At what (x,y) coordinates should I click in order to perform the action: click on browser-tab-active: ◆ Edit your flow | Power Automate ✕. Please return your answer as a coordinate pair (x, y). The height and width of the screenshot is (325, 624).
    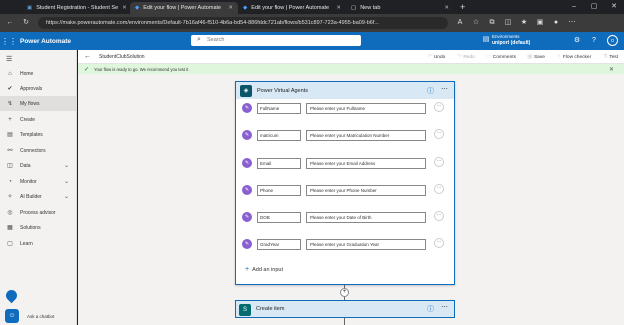
    Looking at the image, I should click on (184, 8).